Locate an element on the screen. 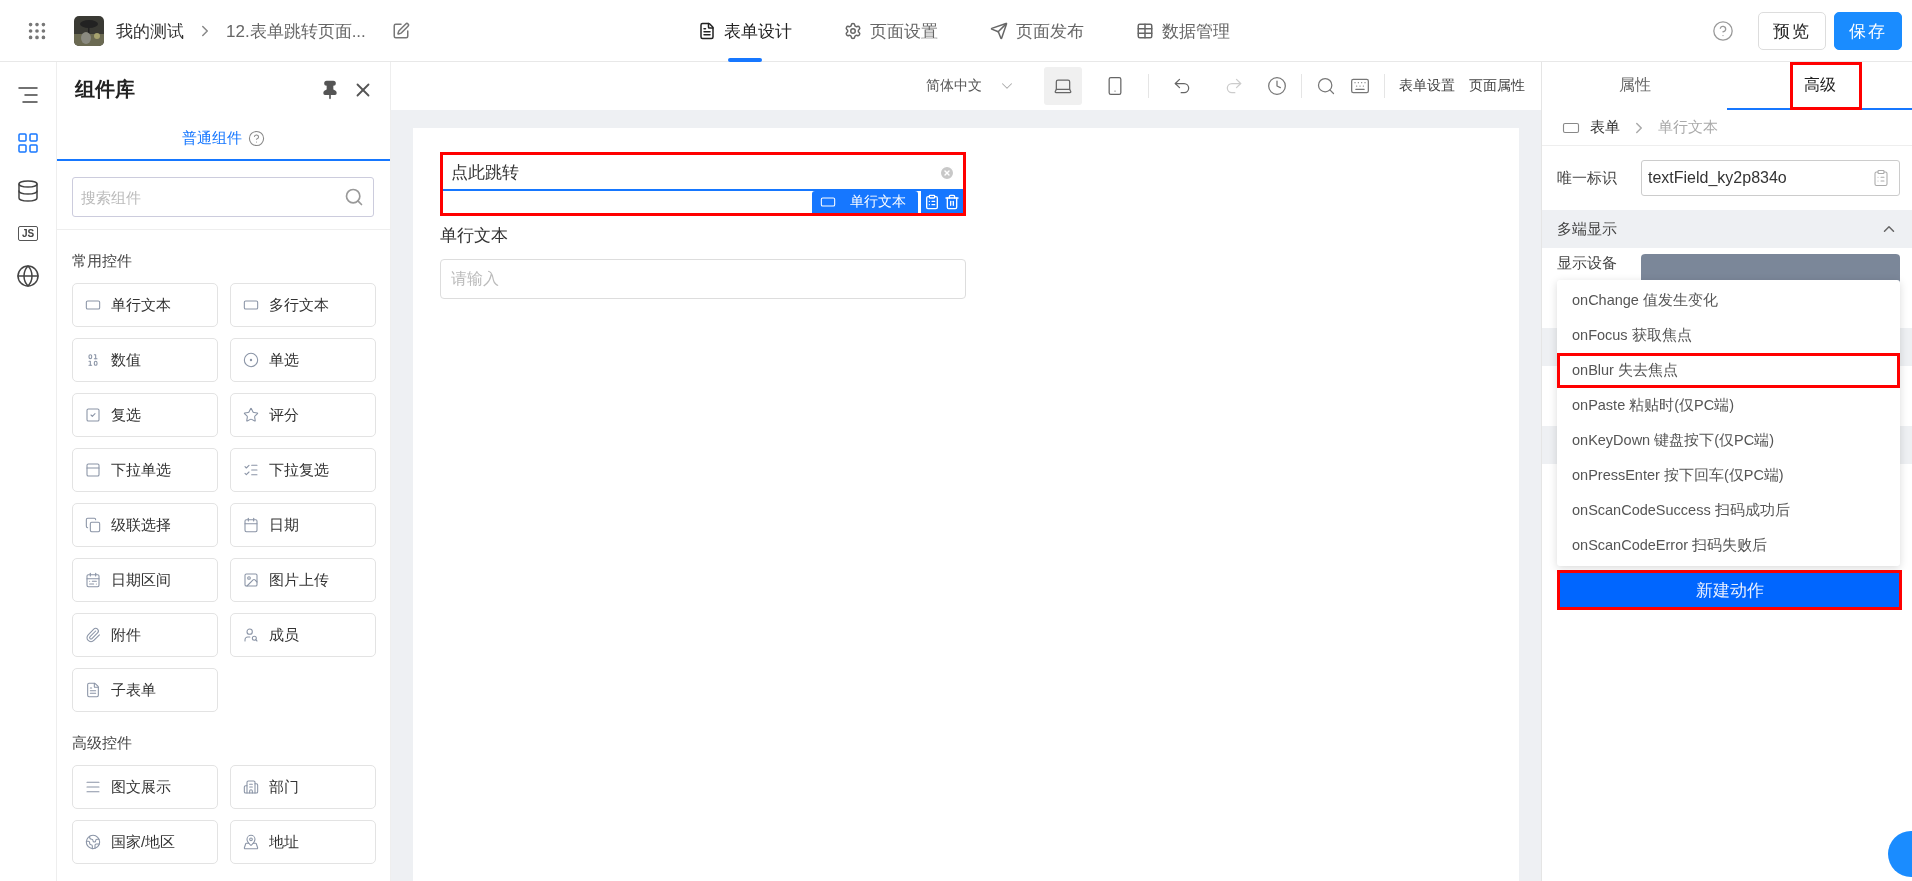 The width and height of the screenshot is (1912, 881). image-icon is located at coordinates (251, 580).